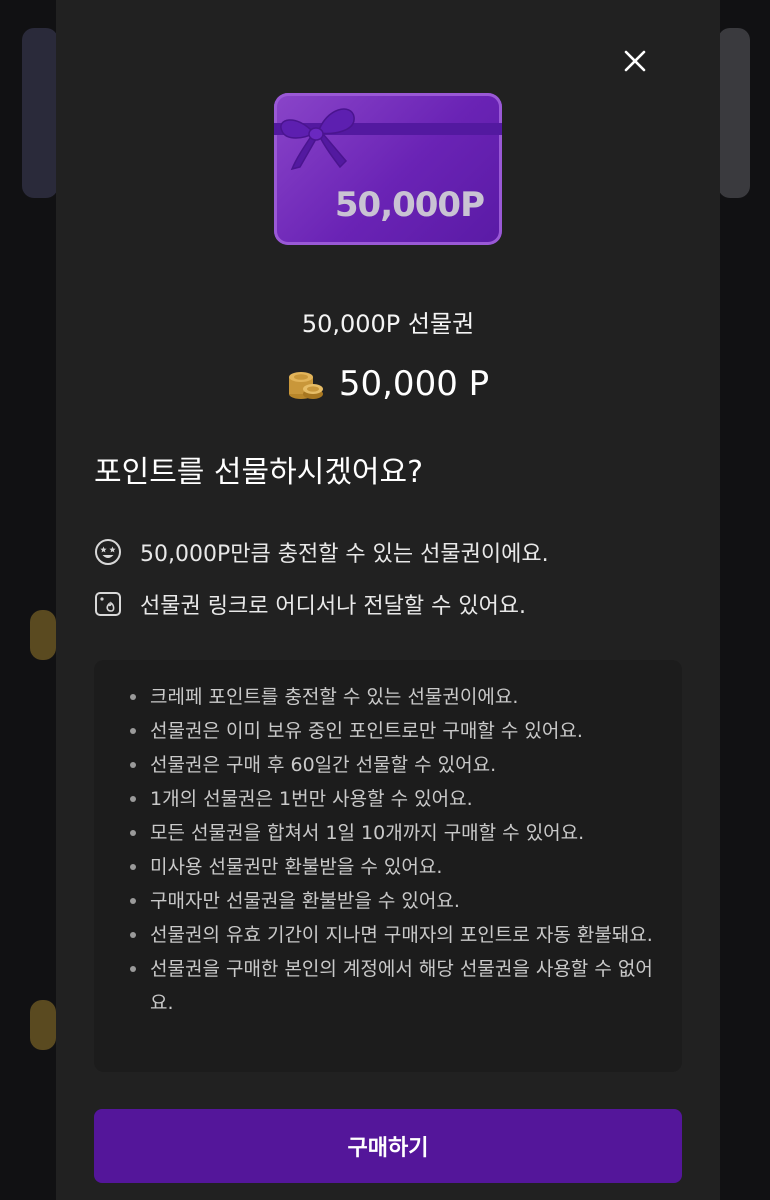 This screenshot has height=1200, width=770. What do you see at coordinates (414, 384) in the screenshot?
I see `price-value: 50,000 P` at bounding box center [414, 384].